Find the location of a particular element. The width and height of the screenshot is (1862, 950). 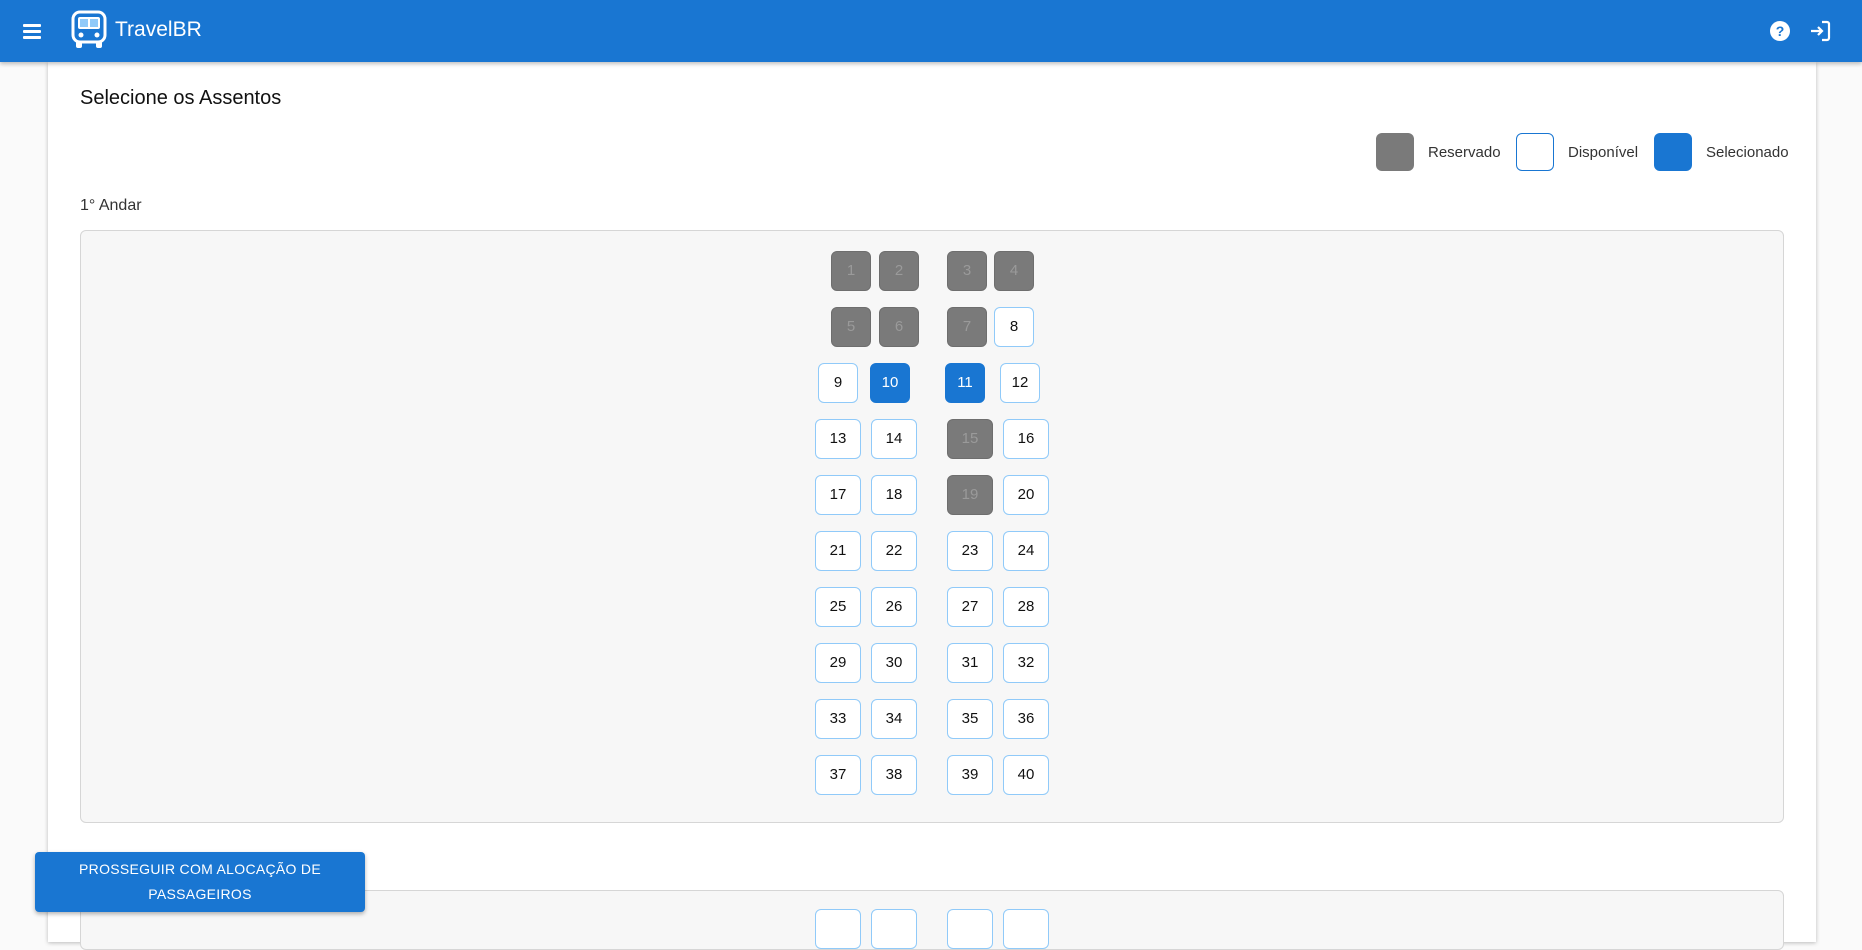

seat-25: 25 is located at coordinates (838, 607).